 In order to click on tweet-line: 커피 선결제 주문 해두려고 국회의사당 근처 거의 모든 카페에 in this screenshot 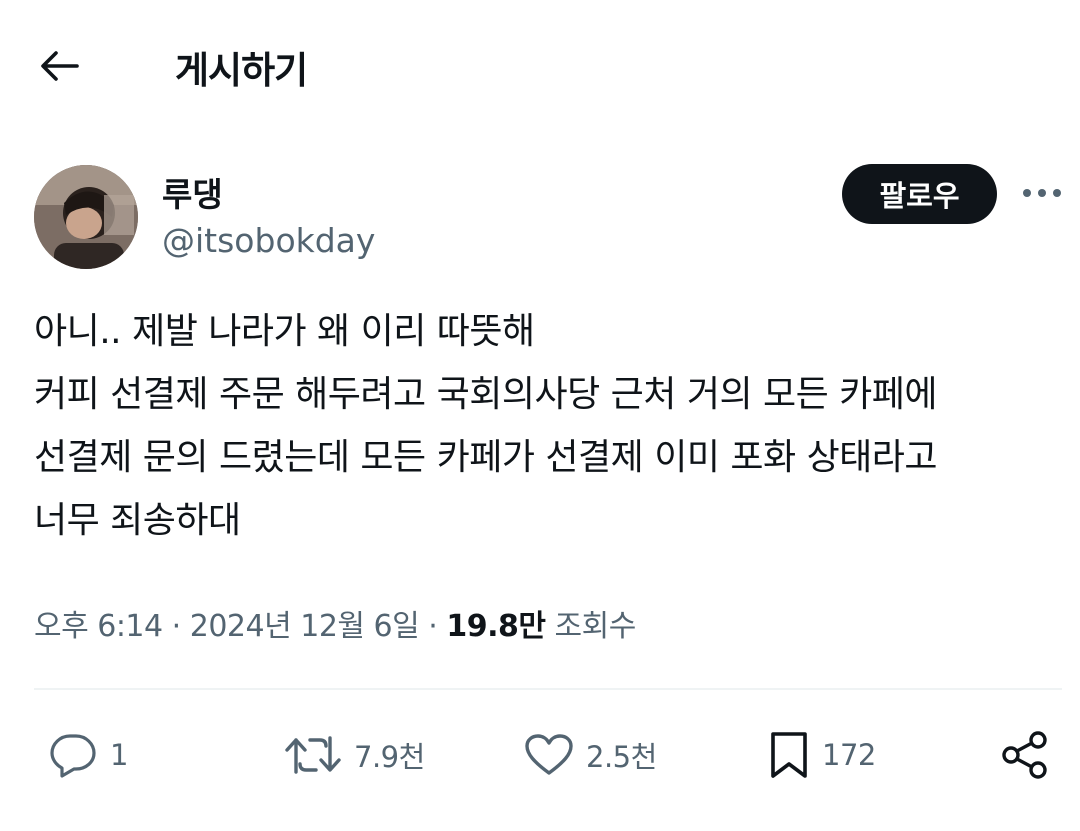, I will do `click(486, 394)`.